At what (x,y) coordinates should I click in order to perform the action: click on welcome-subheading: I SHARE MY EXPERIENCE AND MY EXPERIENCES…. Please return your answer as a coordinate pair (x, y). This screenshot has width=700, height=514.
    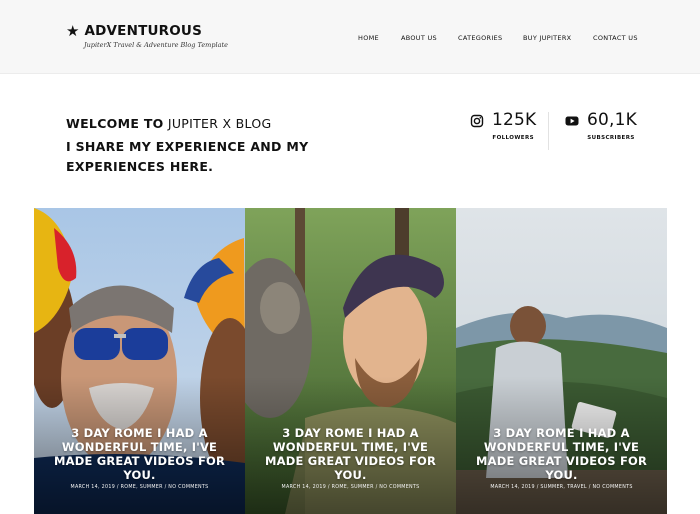
    Looking at the image, I should click on (187, 156).